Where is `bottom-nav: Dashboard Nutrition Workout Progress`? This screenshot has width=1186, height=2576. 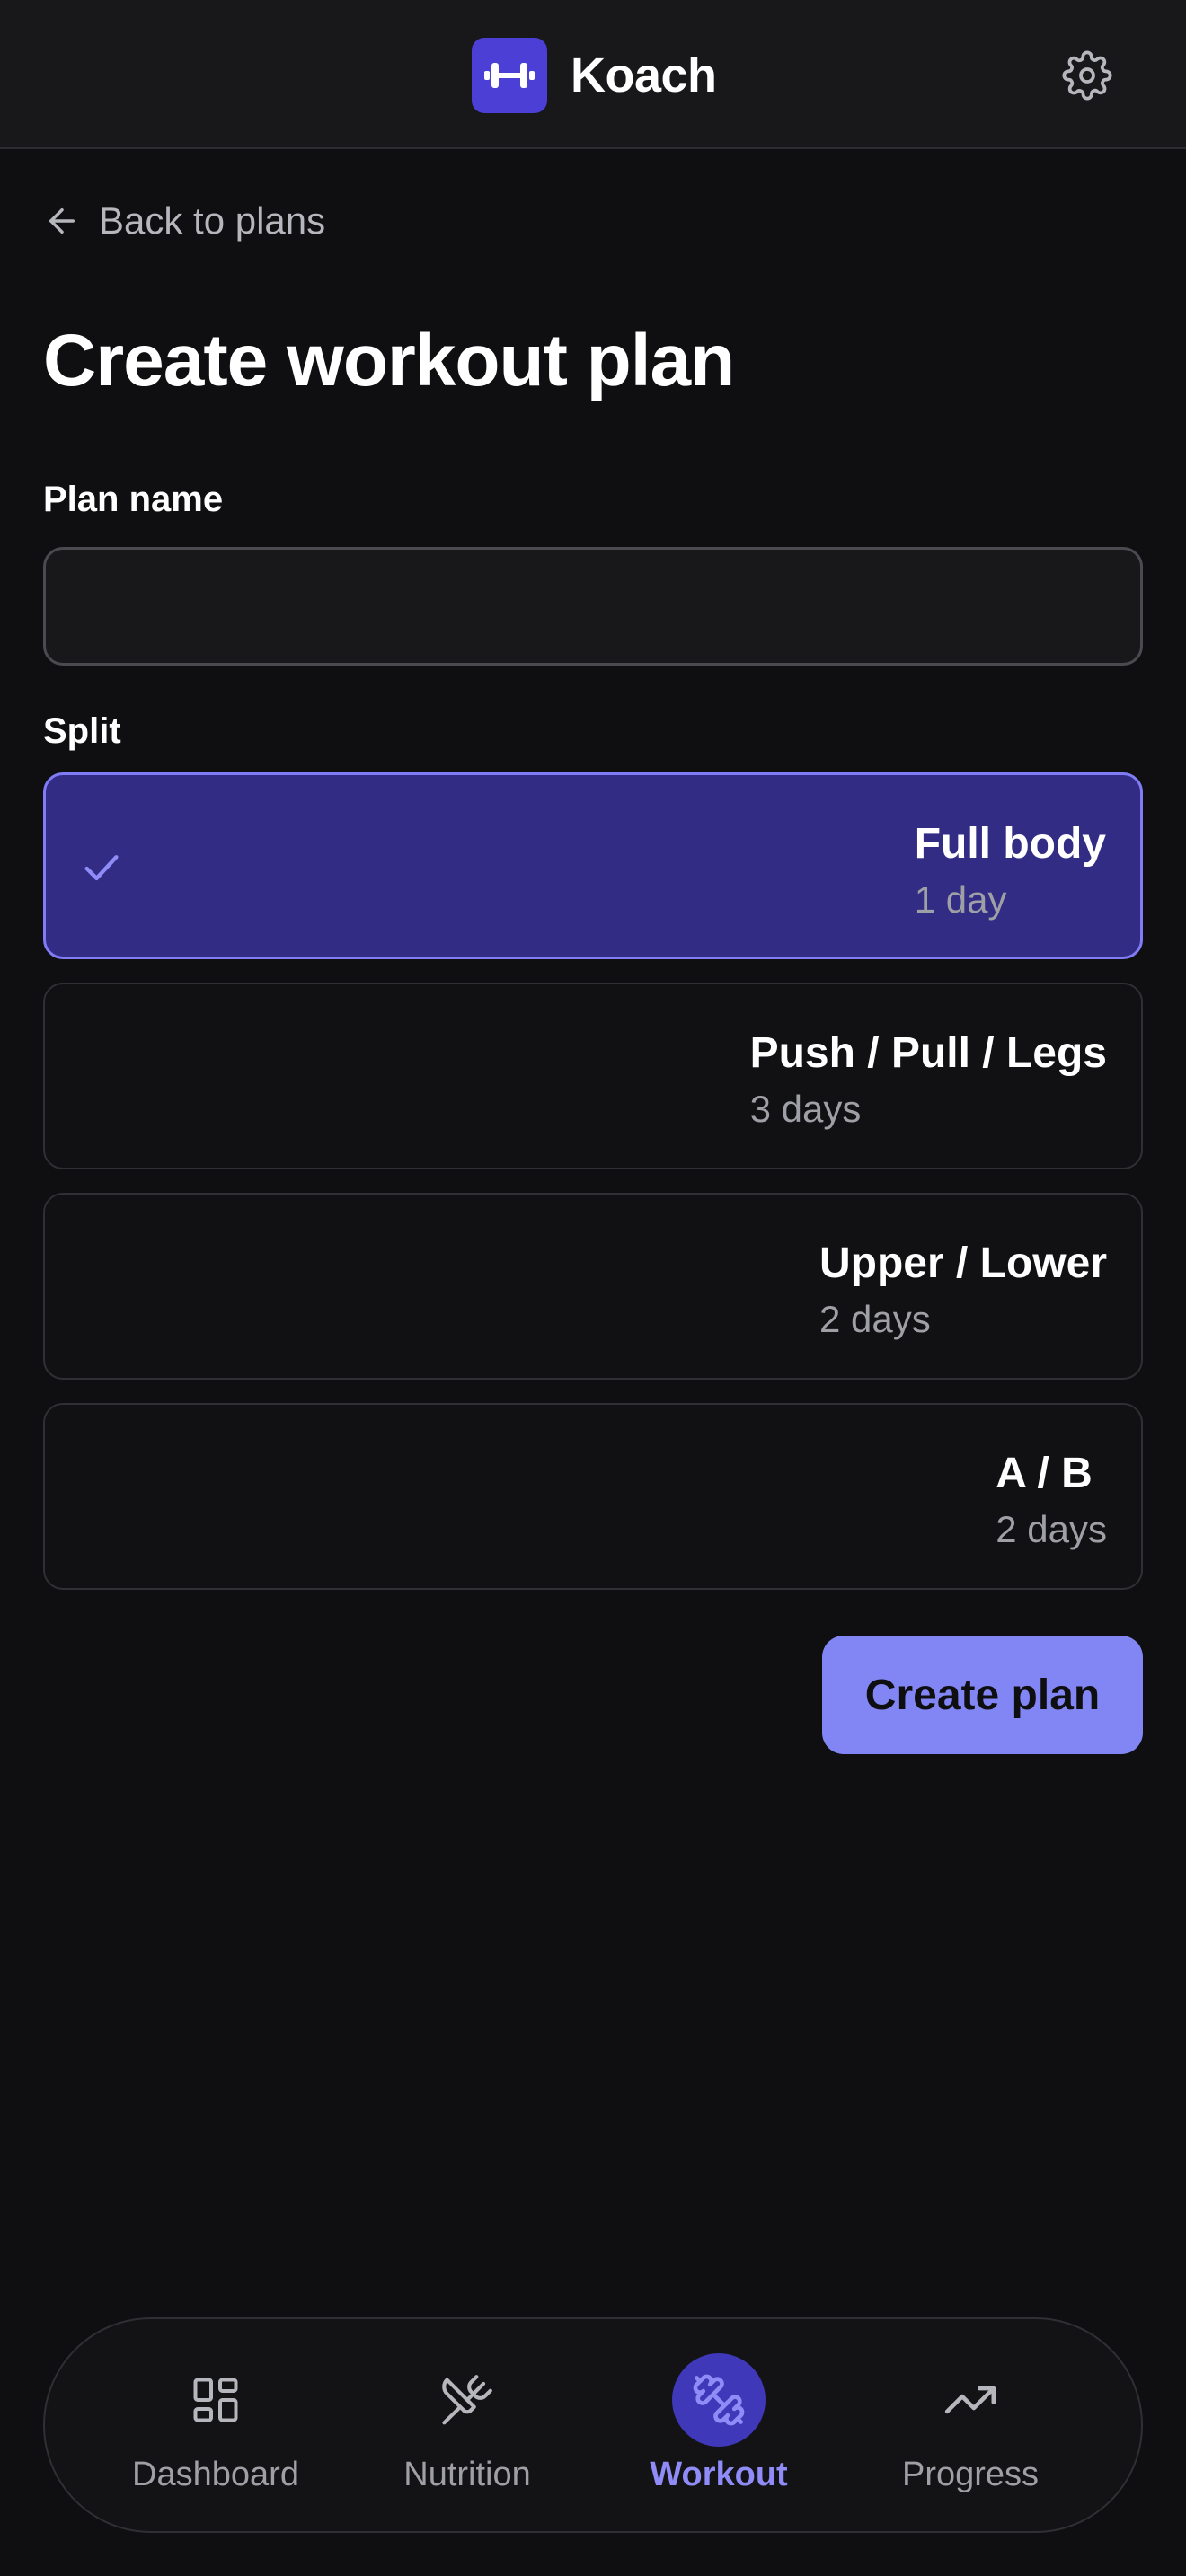 bottom-nav: Dashboard Nutrition Workout Progress is located at coordinates (593, 2425).